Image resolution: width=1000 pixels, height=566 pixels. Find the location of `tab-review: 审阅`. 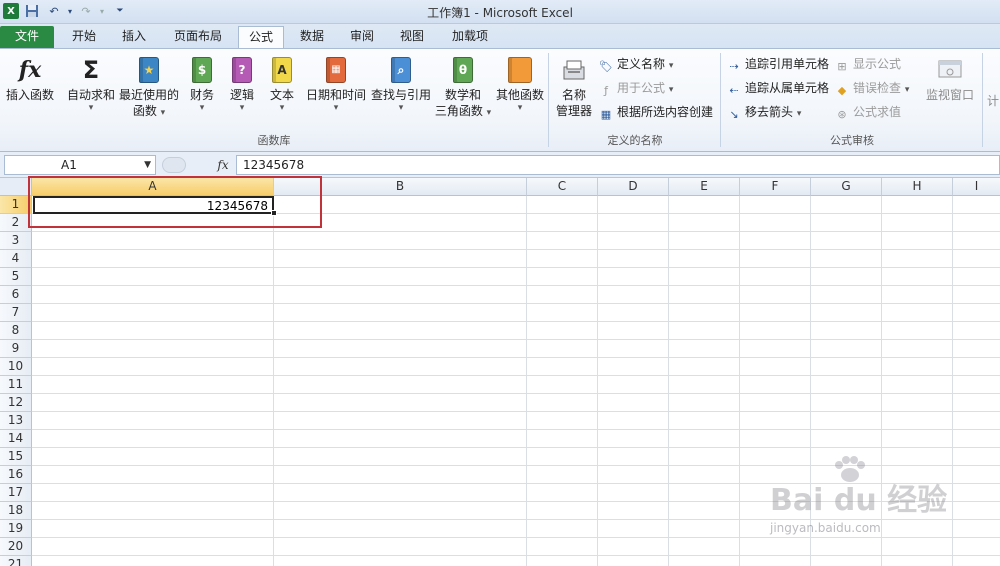

tab-review: 审阅 is located at coordinates (362, 37).